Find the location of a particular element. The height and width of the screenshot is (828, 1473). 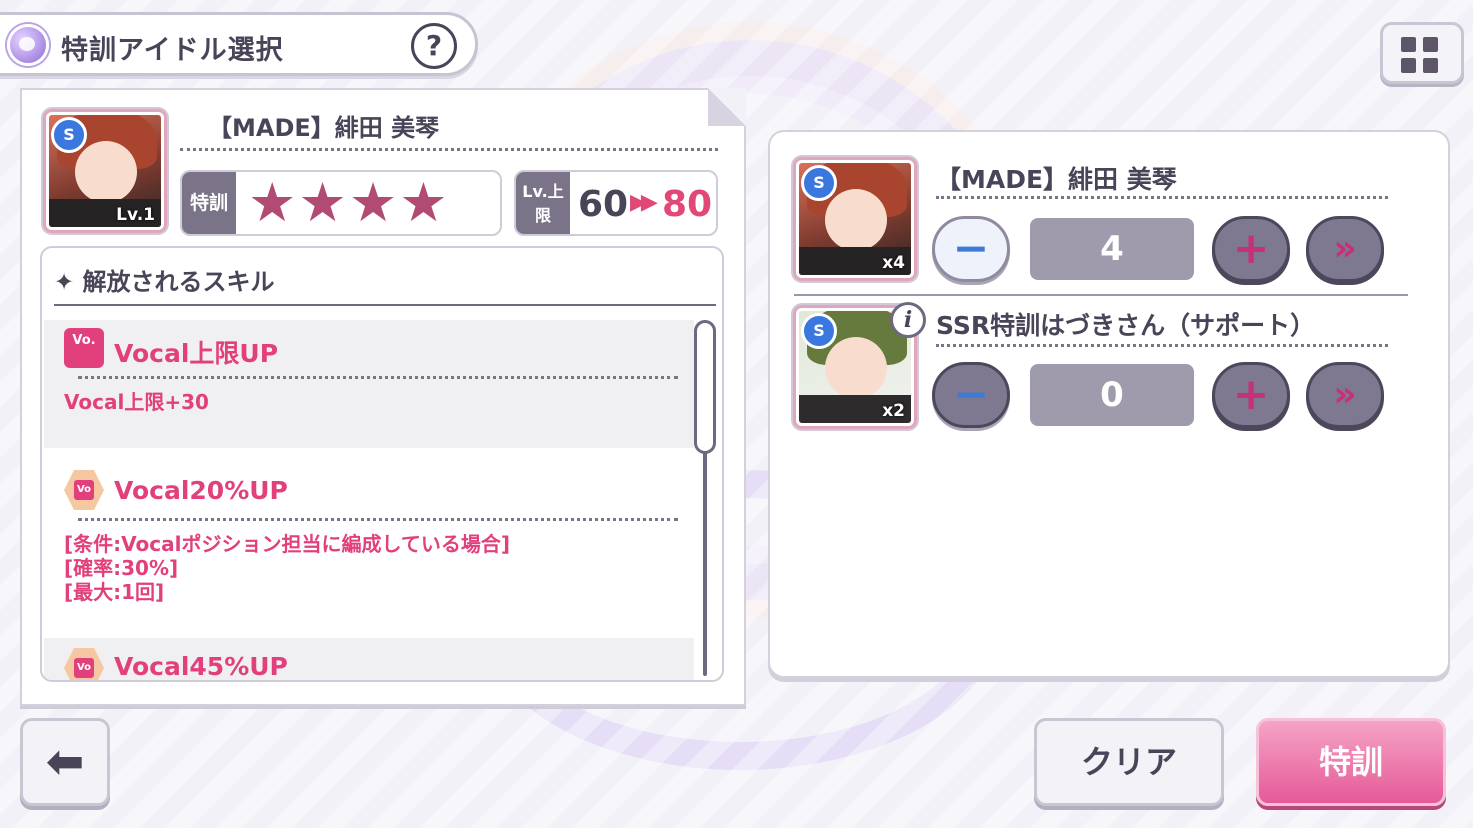

training-stars: 特訓 ★★★★ is located at coordinates (341, 203).